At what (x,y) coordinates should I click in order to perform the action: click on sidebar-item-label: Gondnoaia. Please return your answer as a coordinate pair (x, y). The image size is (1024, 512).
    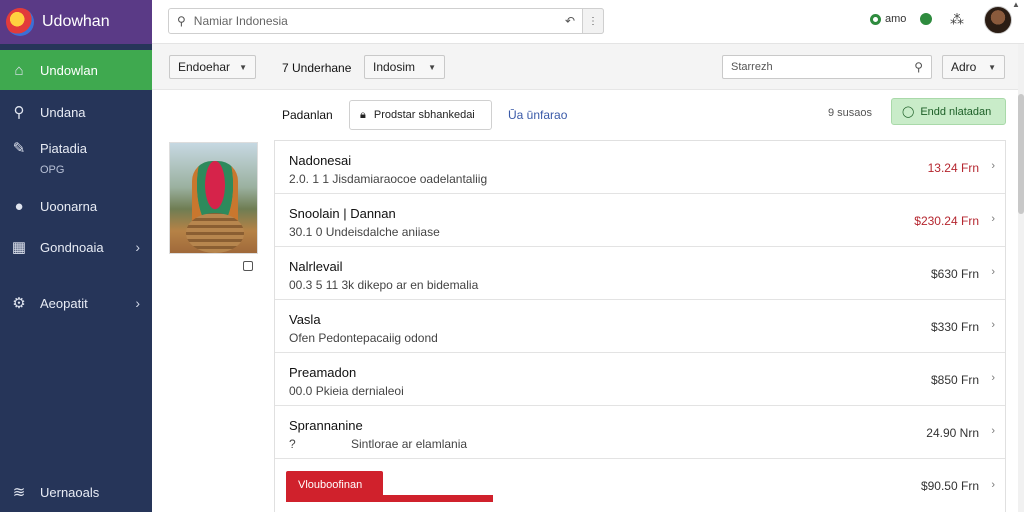
    Looking at the image, I should click on (72, 247).